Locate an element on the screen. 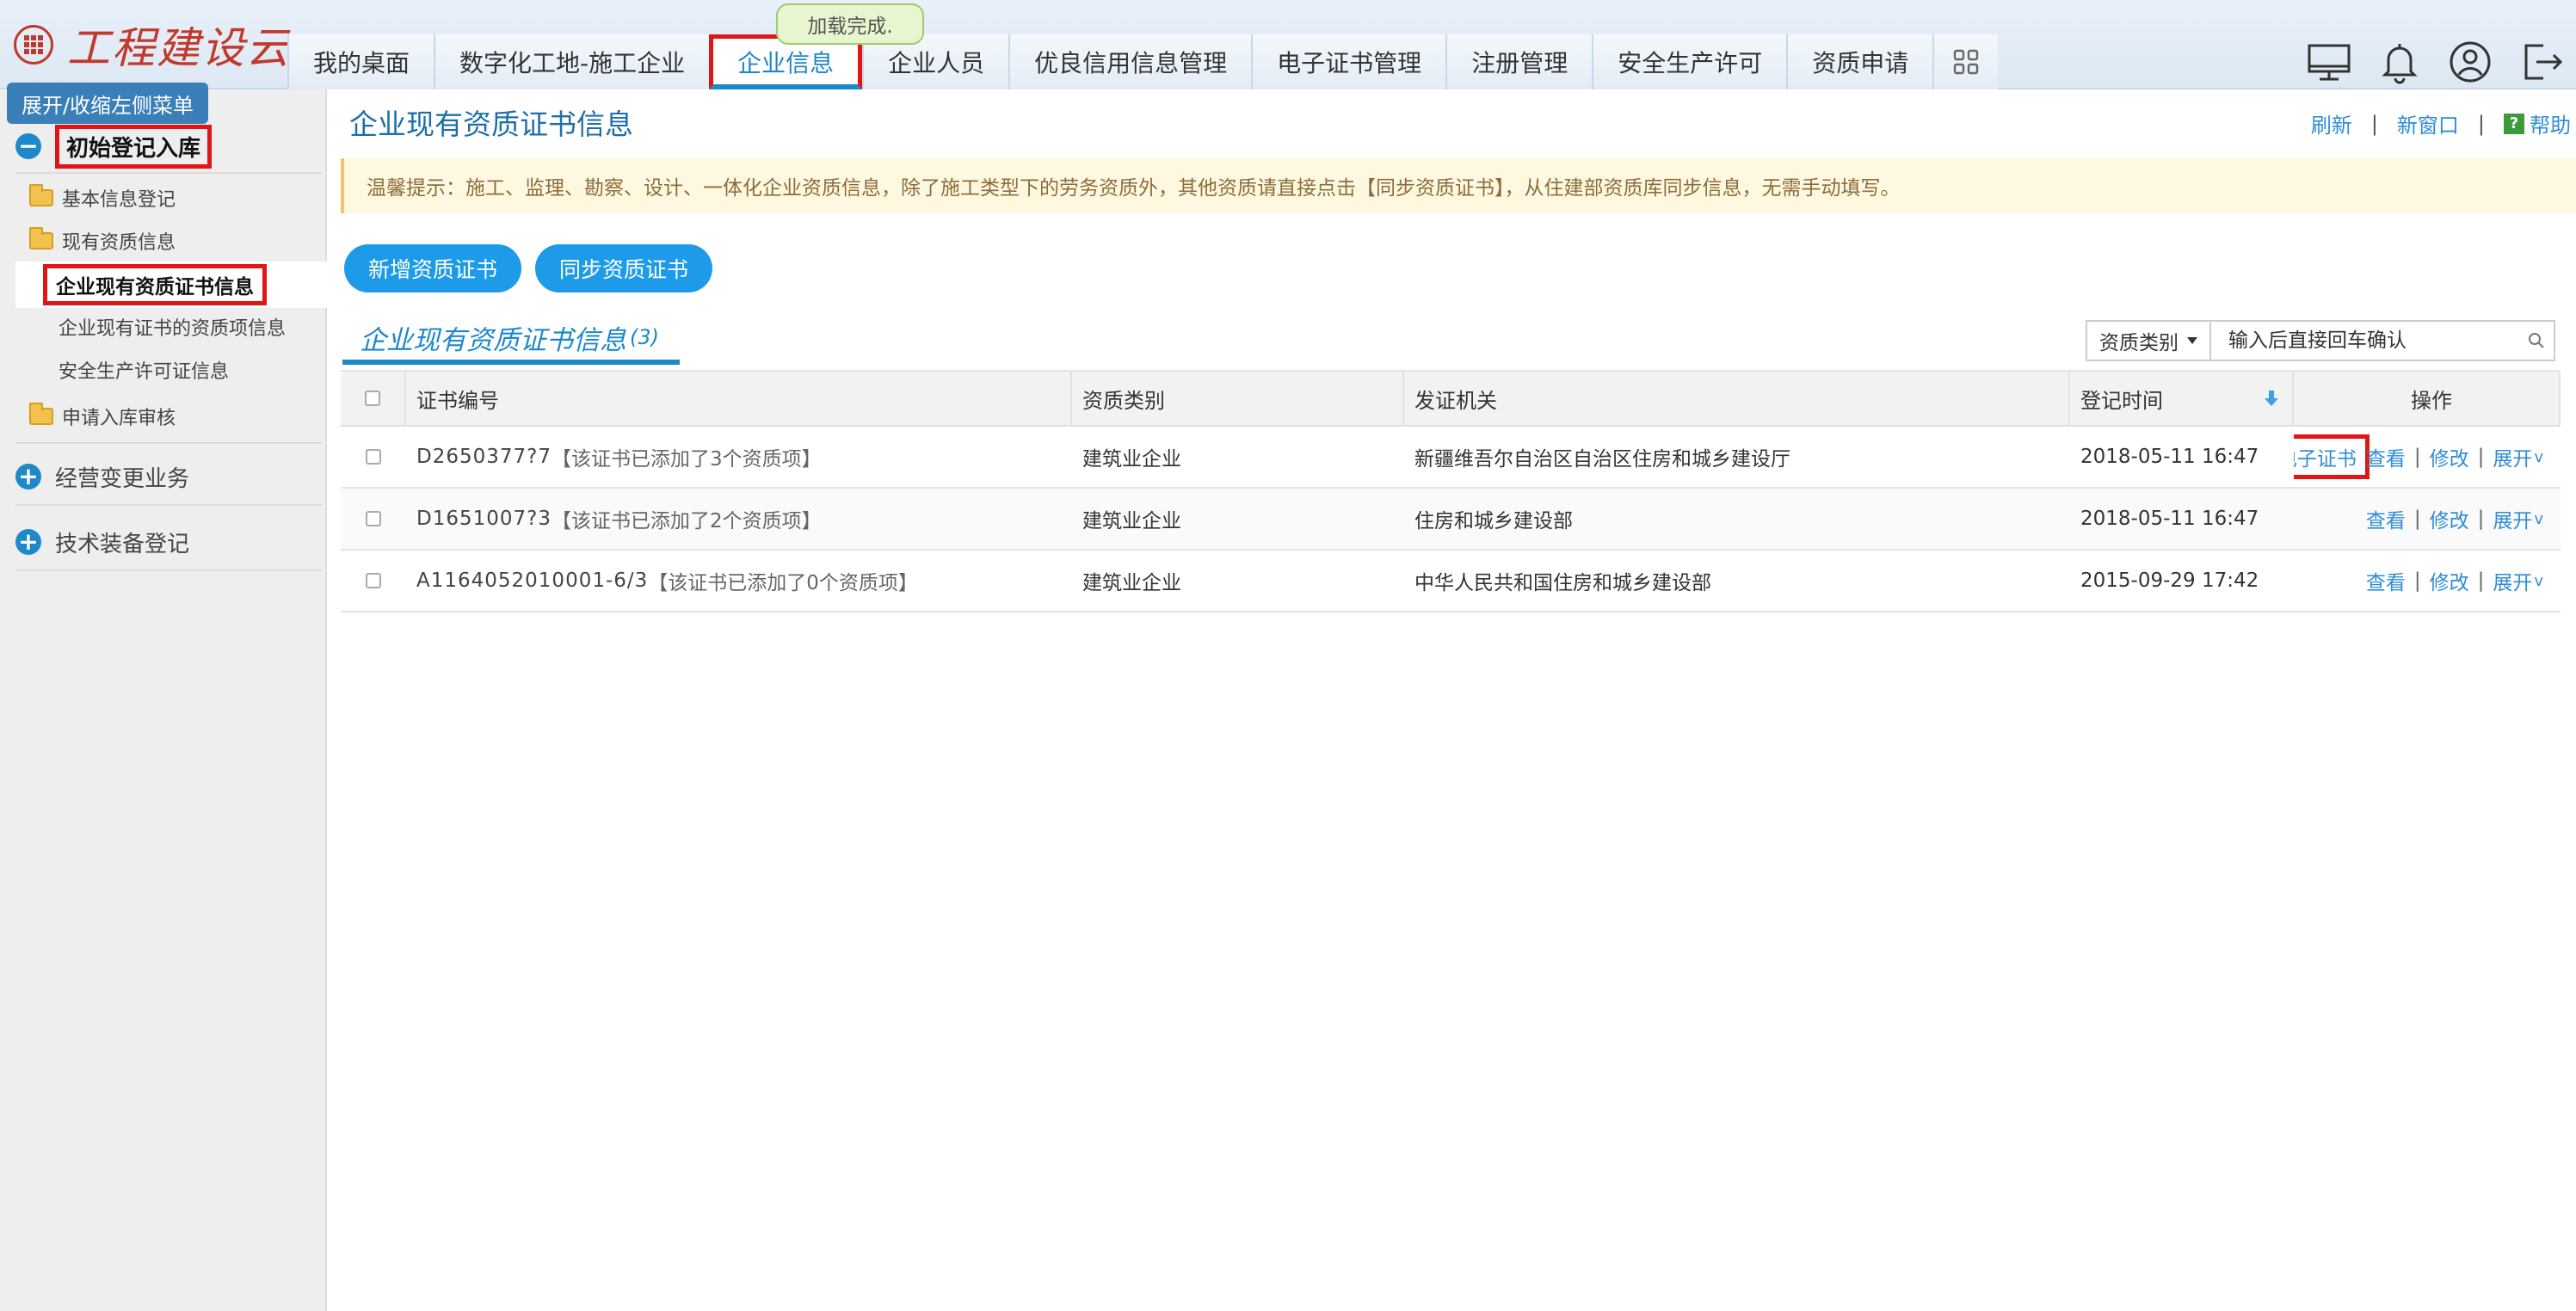 This screenshot has width=2576, height=1311. bell-icon is located at coordinates (2399, 62).